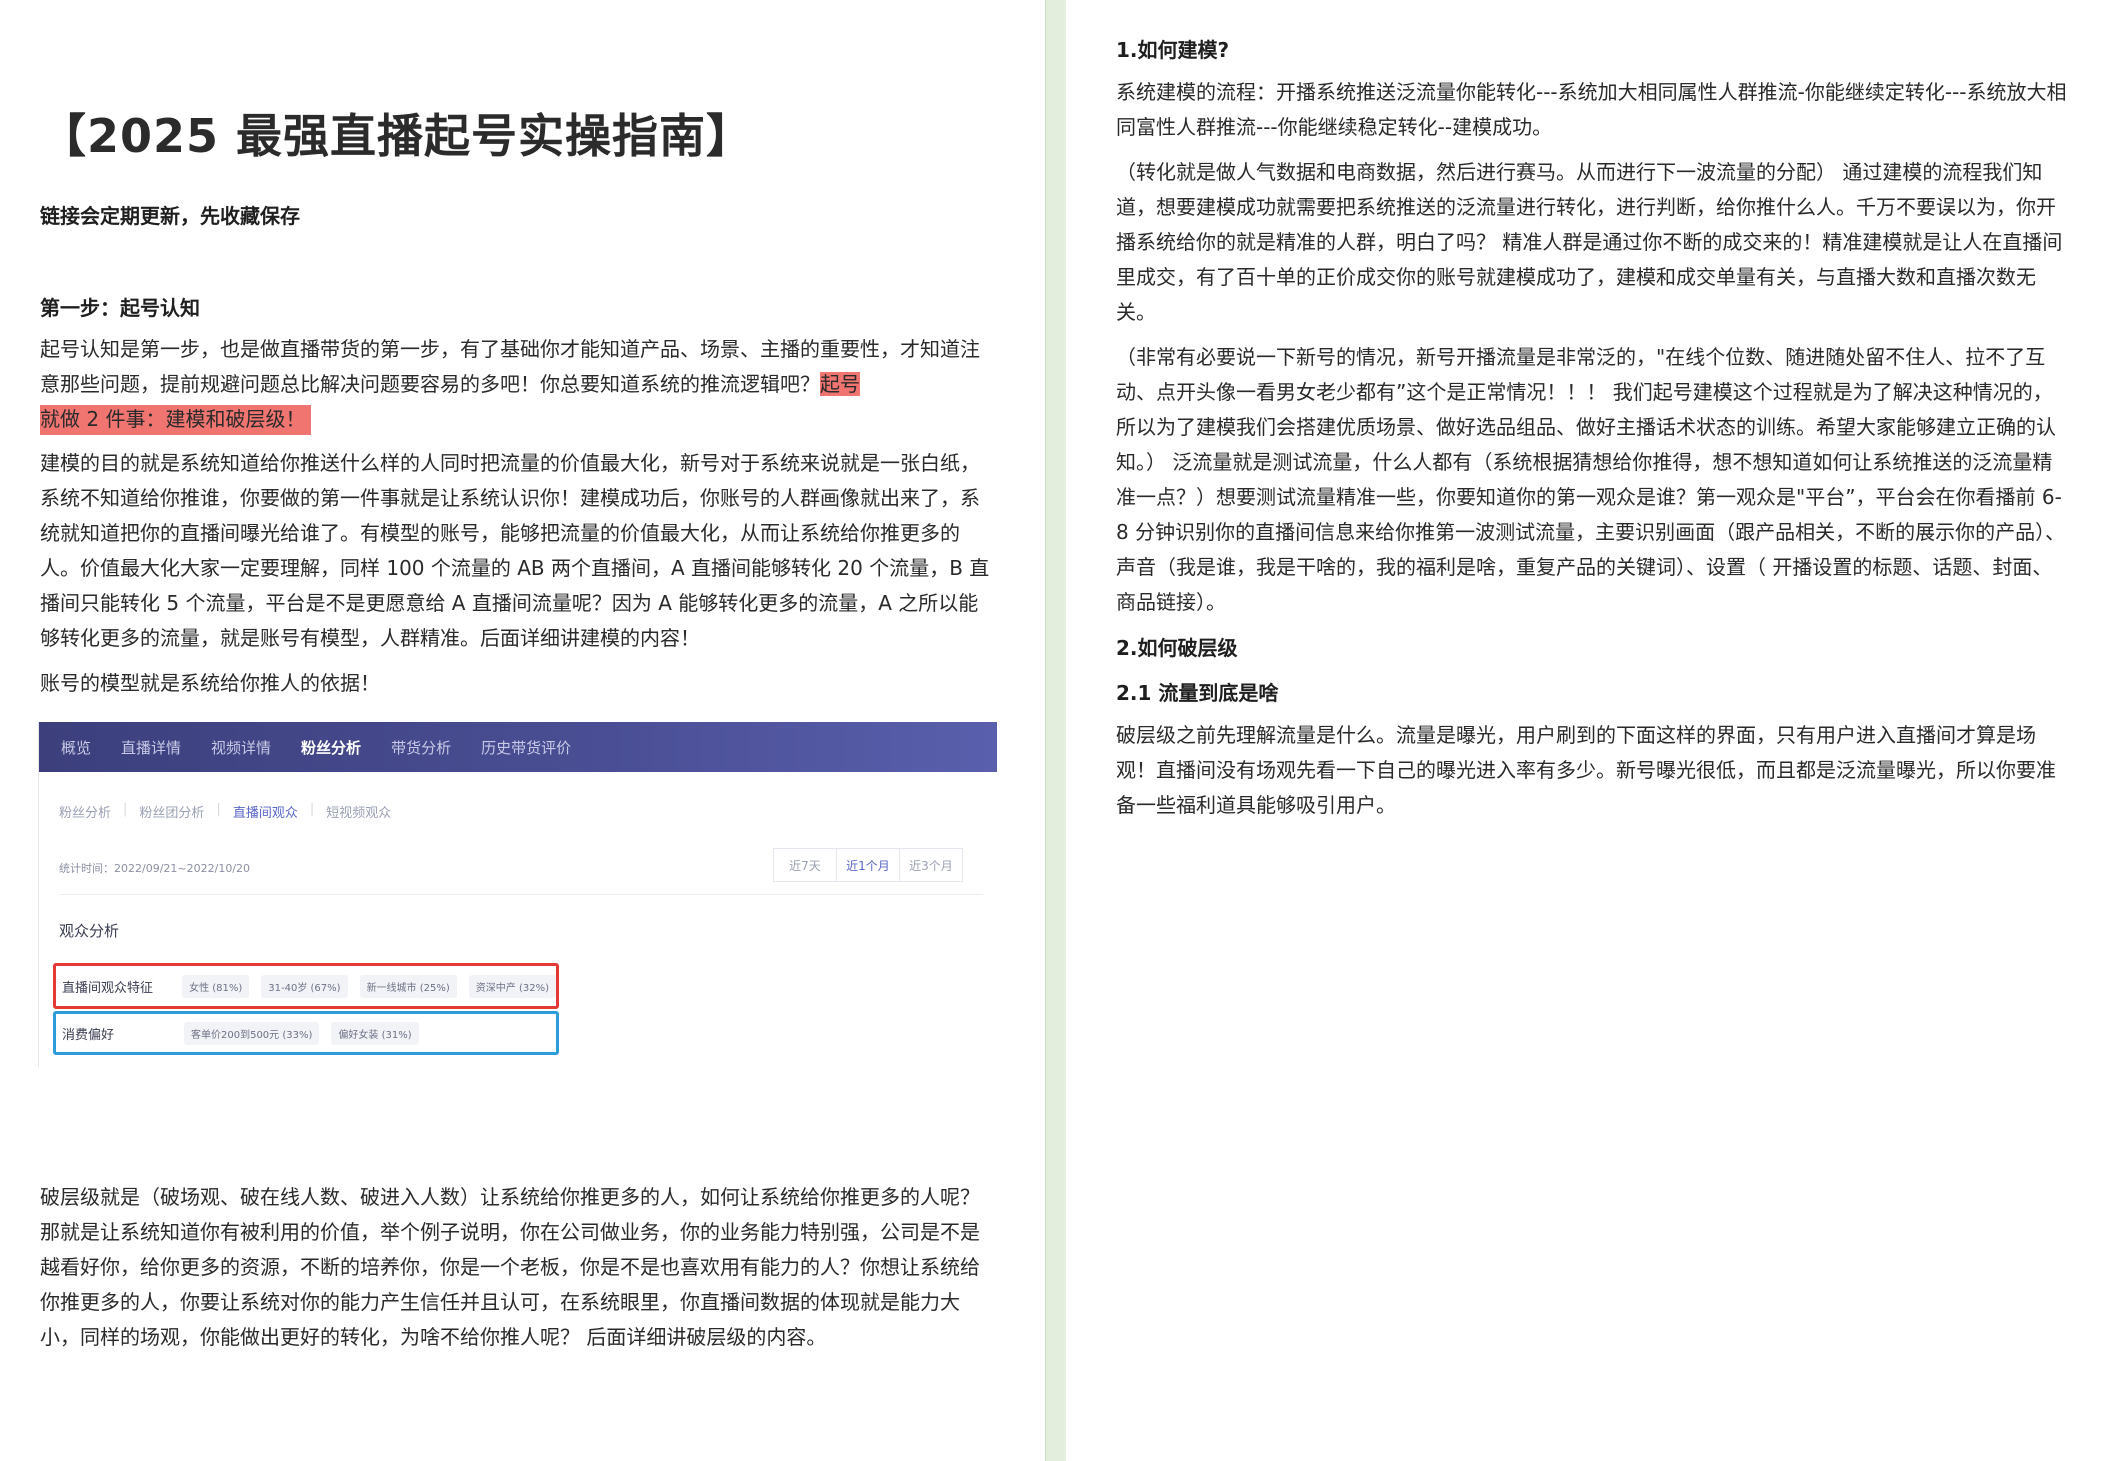 The height and width of the screenshot is (1461, 2101). What do you see at coordinates (931, 865) in the screenshot?
I see `range-3m: 近3个月` at bounding box center [931, 865].